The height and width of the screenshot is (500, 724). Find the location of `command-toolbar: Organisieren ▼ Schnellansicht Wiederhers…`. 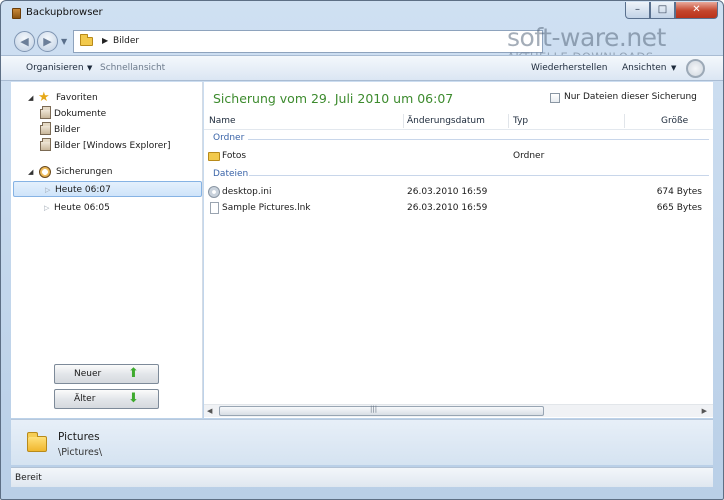

command-toolbar: Organisieren ▼ Schnellansicht Wiederhers… is located at coordinates (362, 68).